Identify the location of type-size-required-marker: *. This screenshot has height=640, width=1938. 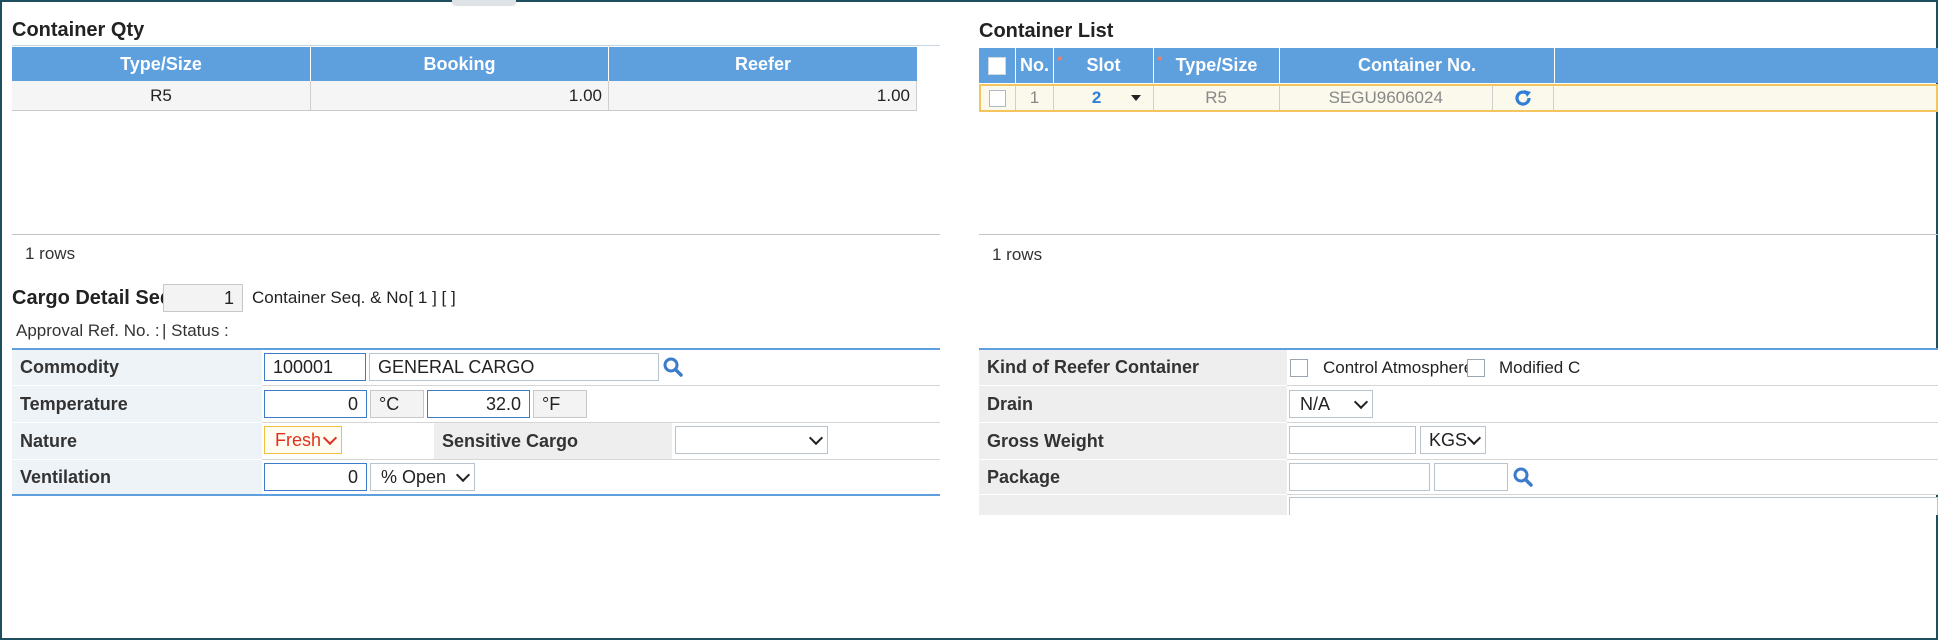
(1160, 60).